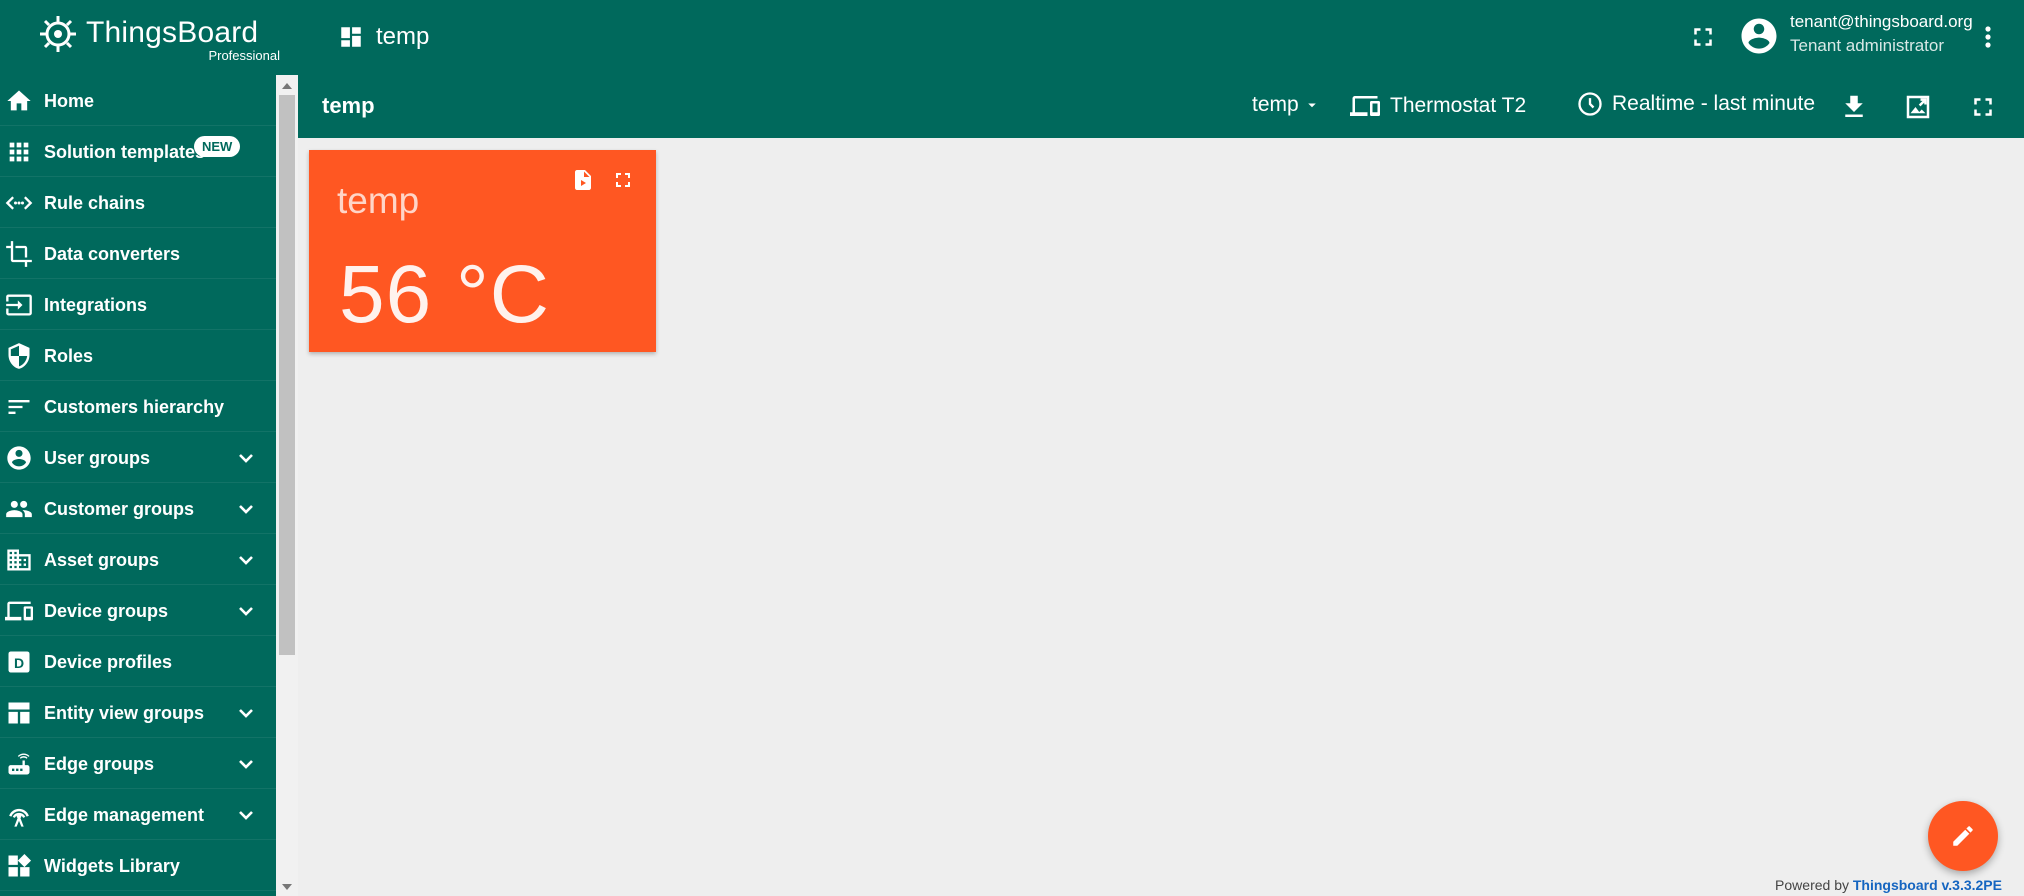 The height and width of the screenshot is (896, 2024). I want to click on sidebar-item-label: Integrations, so click(96, 305).